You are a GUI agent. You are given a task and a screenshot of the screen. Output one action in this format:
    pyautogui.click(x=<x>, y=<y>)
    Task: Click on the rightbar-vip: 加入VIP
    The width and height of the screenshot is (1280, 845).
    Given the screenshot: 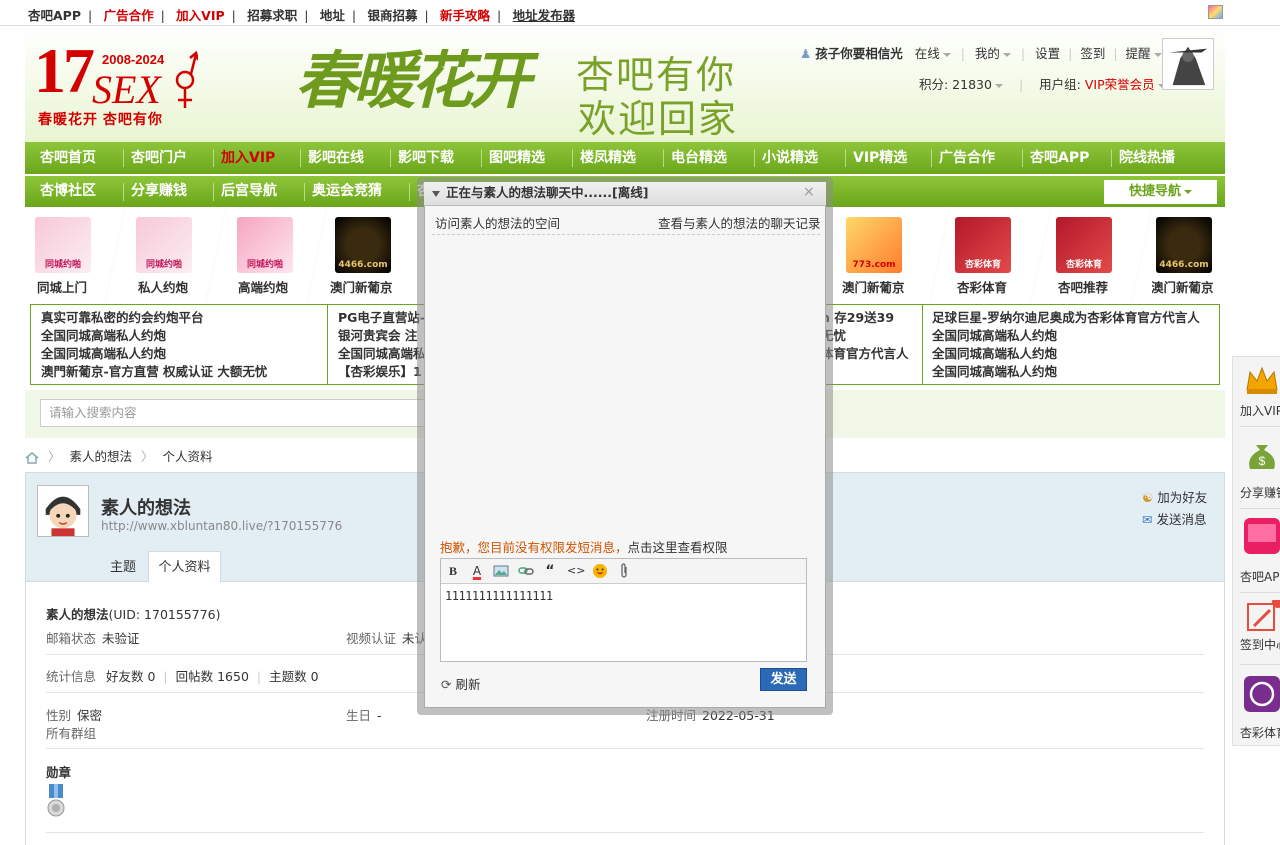 What is the action you would take?
    pyautogui.click(x=1260, y=410)
    